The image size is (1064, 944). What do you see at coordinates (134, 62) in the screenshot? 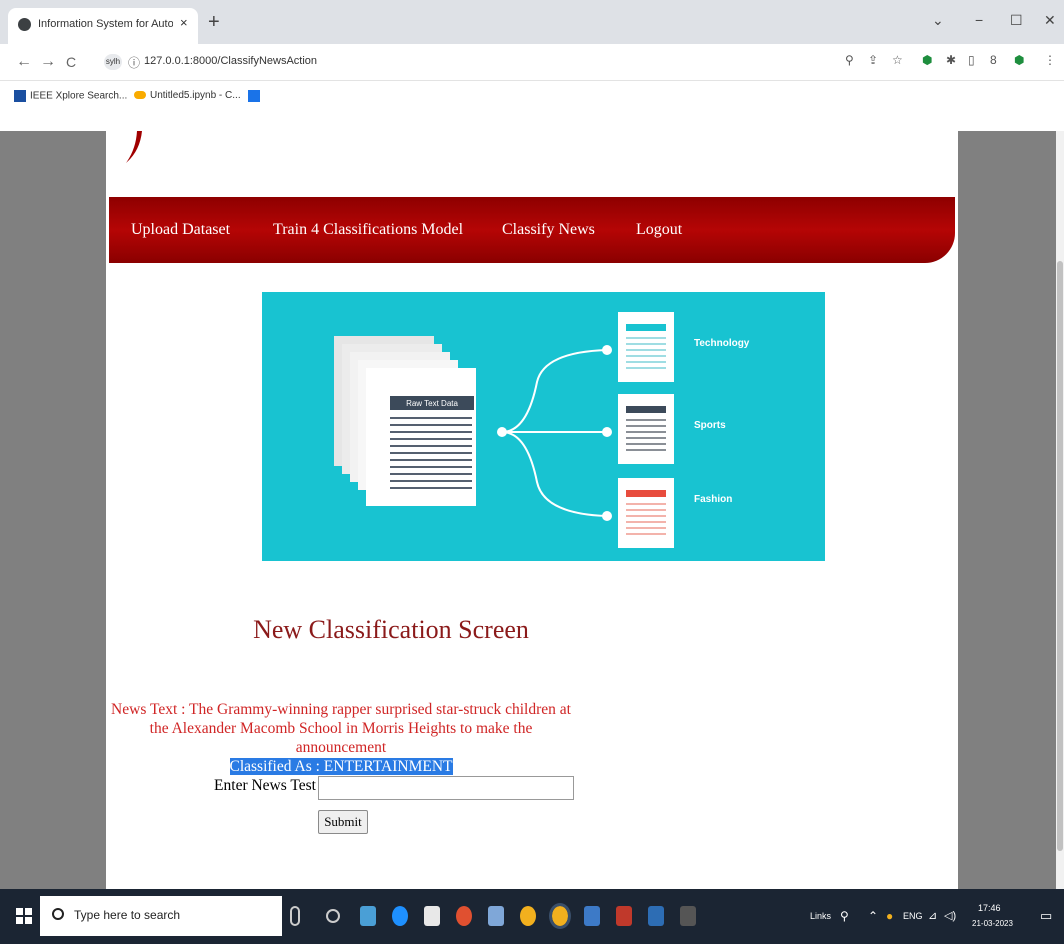
I see `info-icon: ⓘ` at bounding box center [134, 62].